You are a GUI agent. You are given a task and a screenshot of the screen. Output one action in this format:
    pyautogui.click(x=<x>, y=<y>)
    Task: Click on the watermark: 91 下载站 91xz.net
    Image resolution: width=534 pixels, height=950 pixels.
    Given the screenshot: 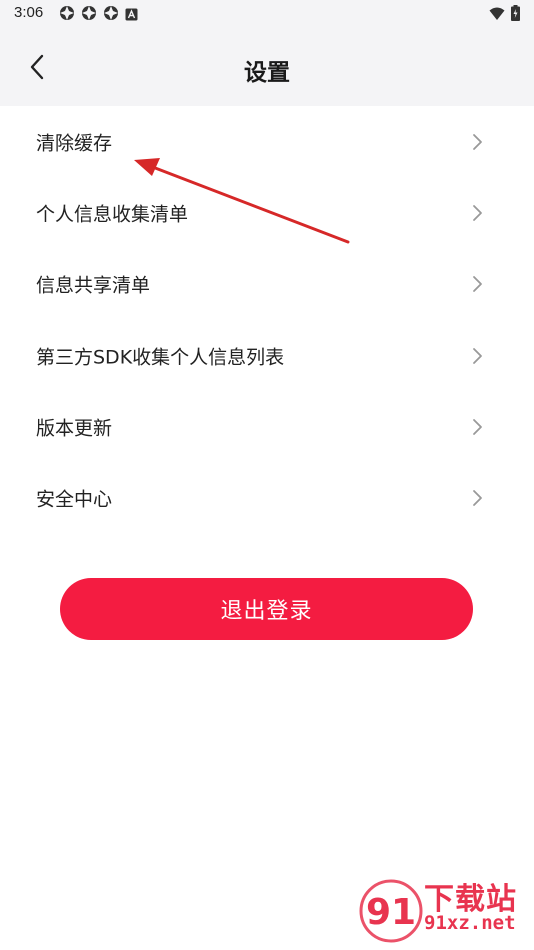 What is the action you would take?
    pyautogui.click(x=444, y=910)
    